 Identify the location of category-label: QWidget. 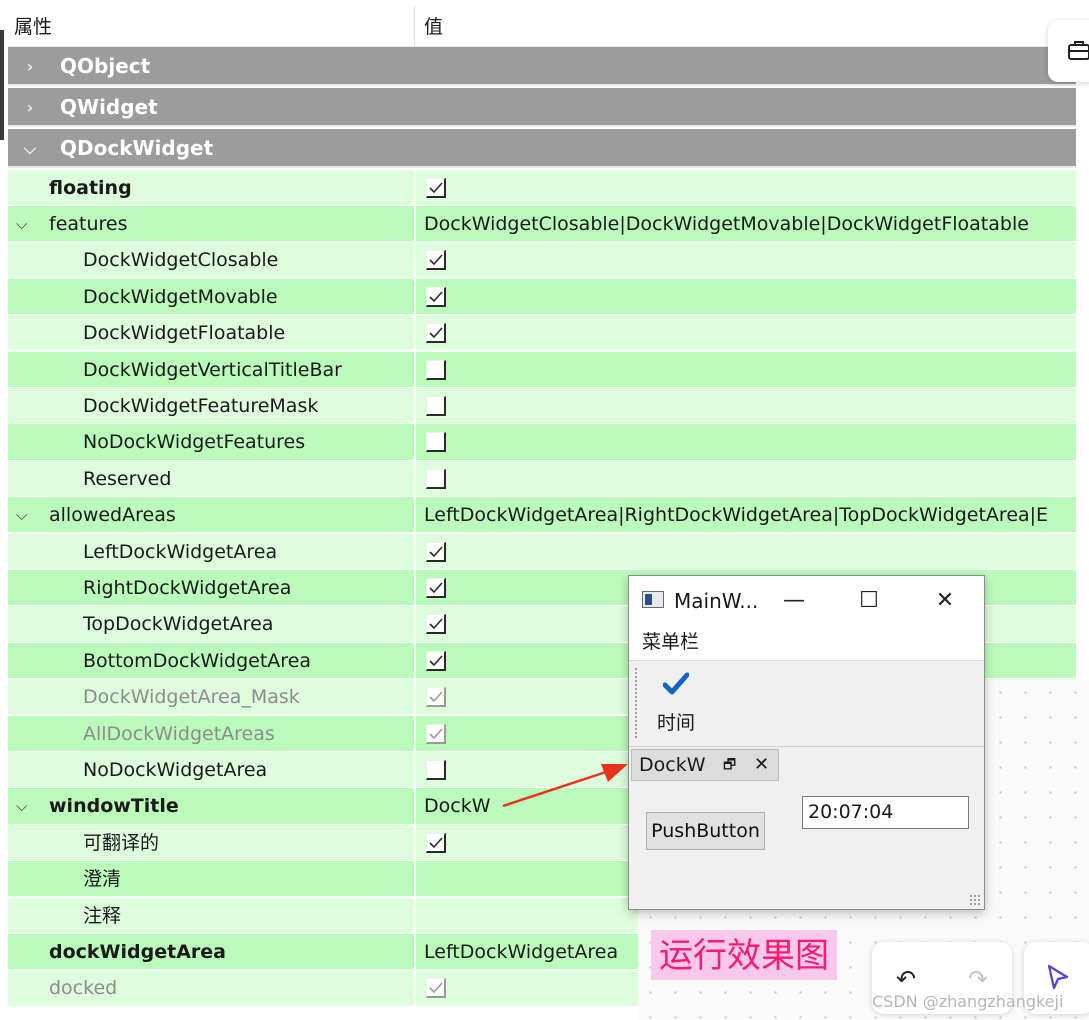
(109, 107).